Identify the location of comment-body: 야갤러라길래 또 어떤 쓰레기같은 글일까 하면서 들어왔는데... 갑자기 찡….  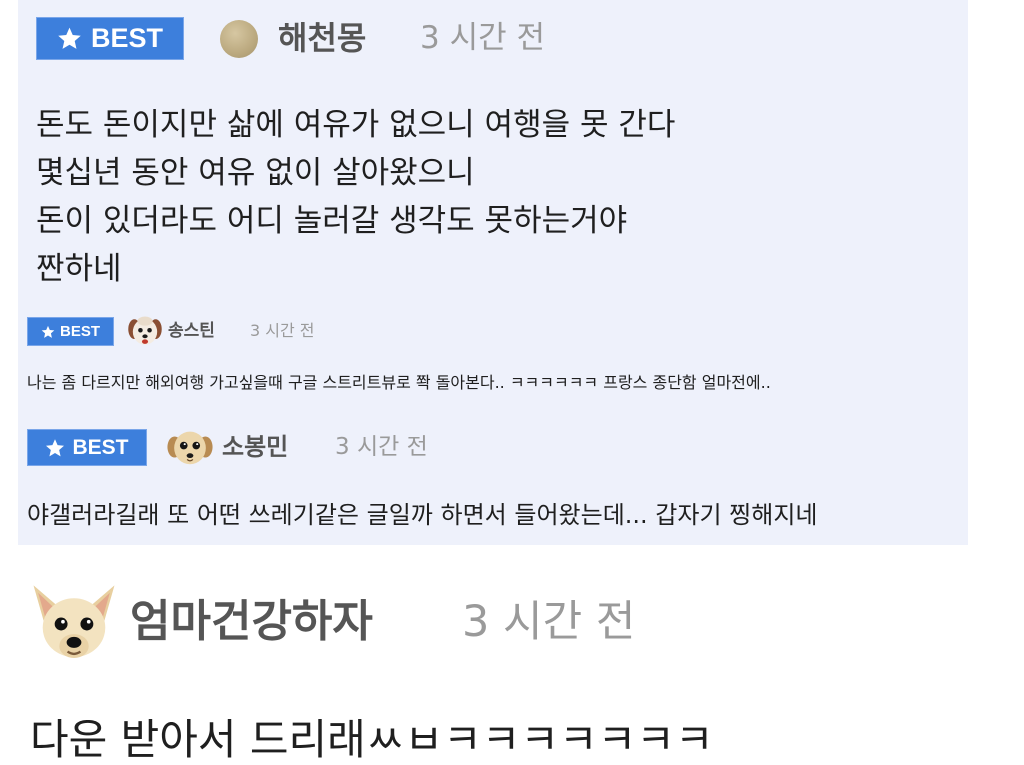
(422, 515).